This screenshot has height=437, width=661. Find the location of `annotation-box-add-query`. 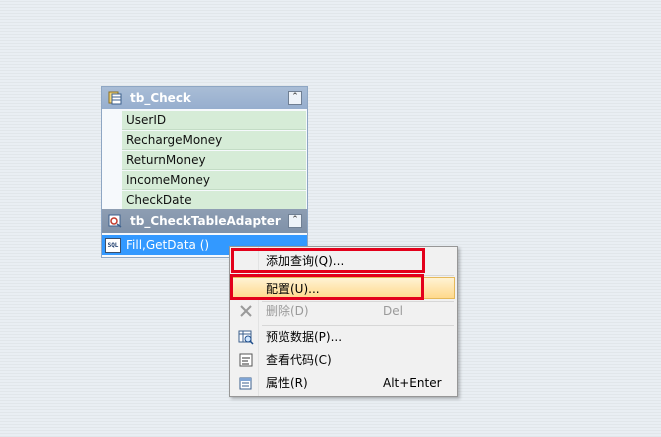

annotation-box-add-query is located at coordinates (328, 260).